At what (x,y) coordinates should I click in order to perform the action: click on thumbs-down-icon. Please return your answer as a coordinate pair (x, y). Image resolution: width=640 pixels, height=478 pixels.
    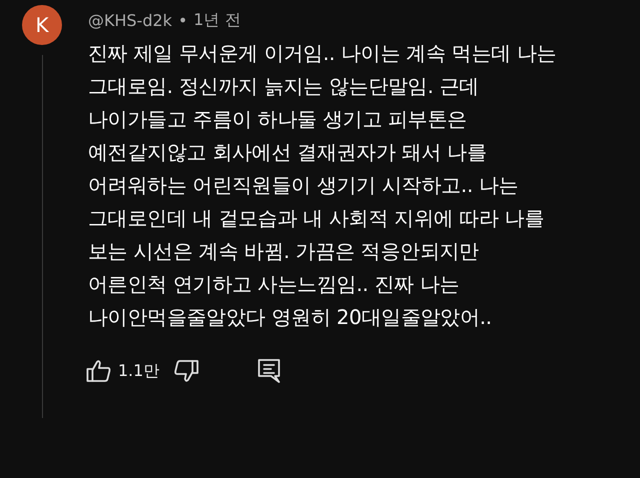
    Looking at the image, I should click on (186, 371).